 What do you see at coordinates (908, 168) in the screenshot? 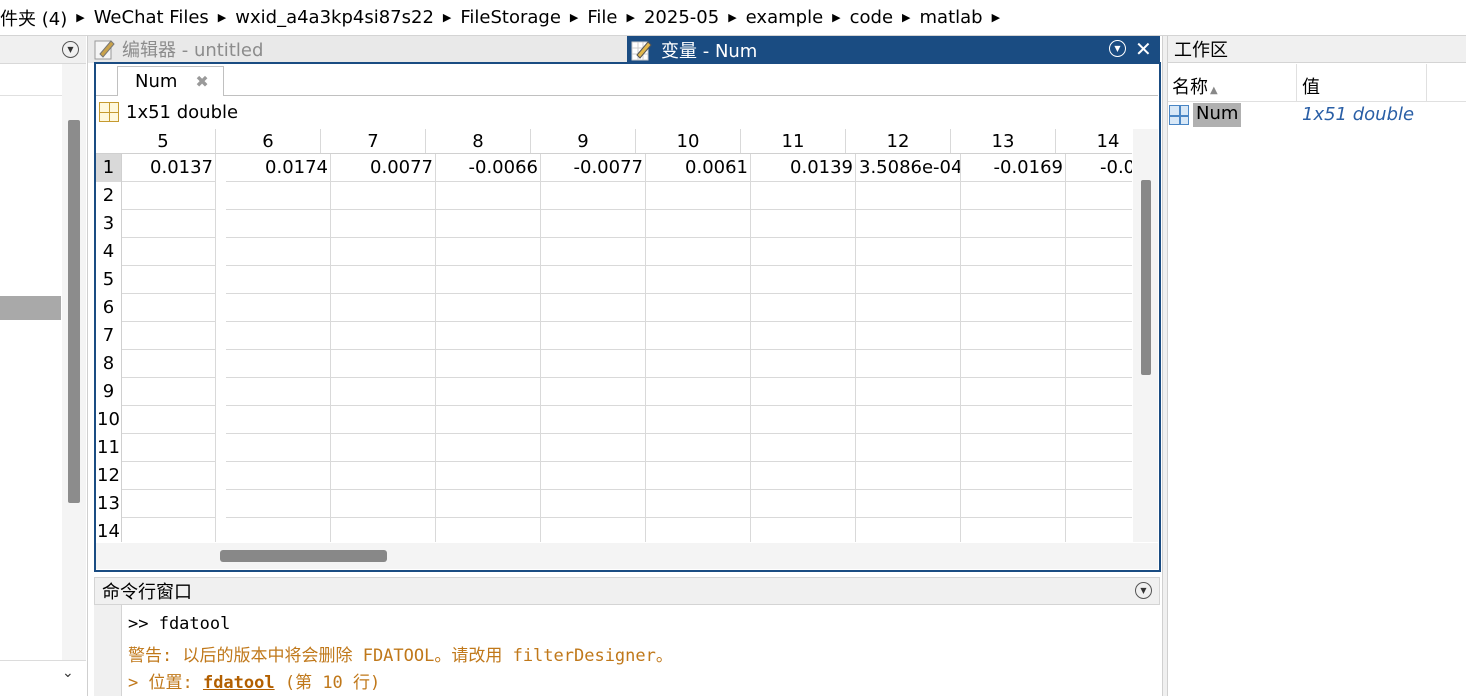
I see `grid-cell: 3.5086e-04` at bounding box center [908, 168].